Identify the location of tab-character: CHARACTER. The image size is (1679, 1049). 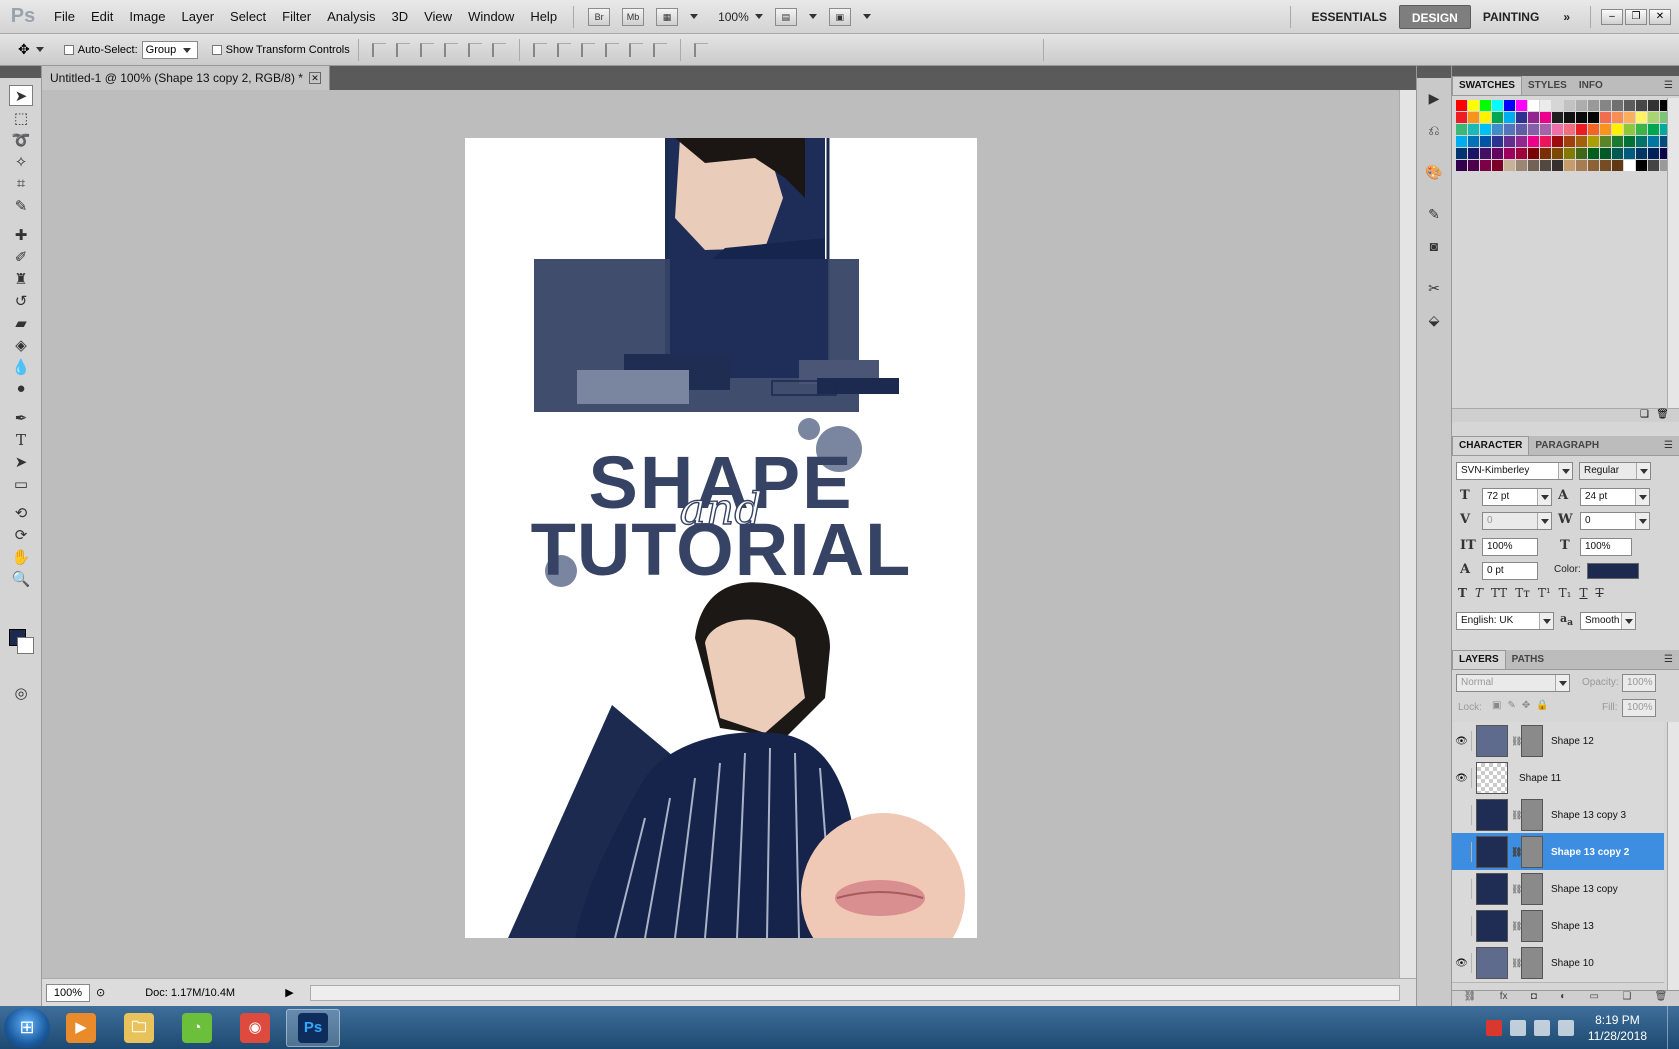
(1491, 445).